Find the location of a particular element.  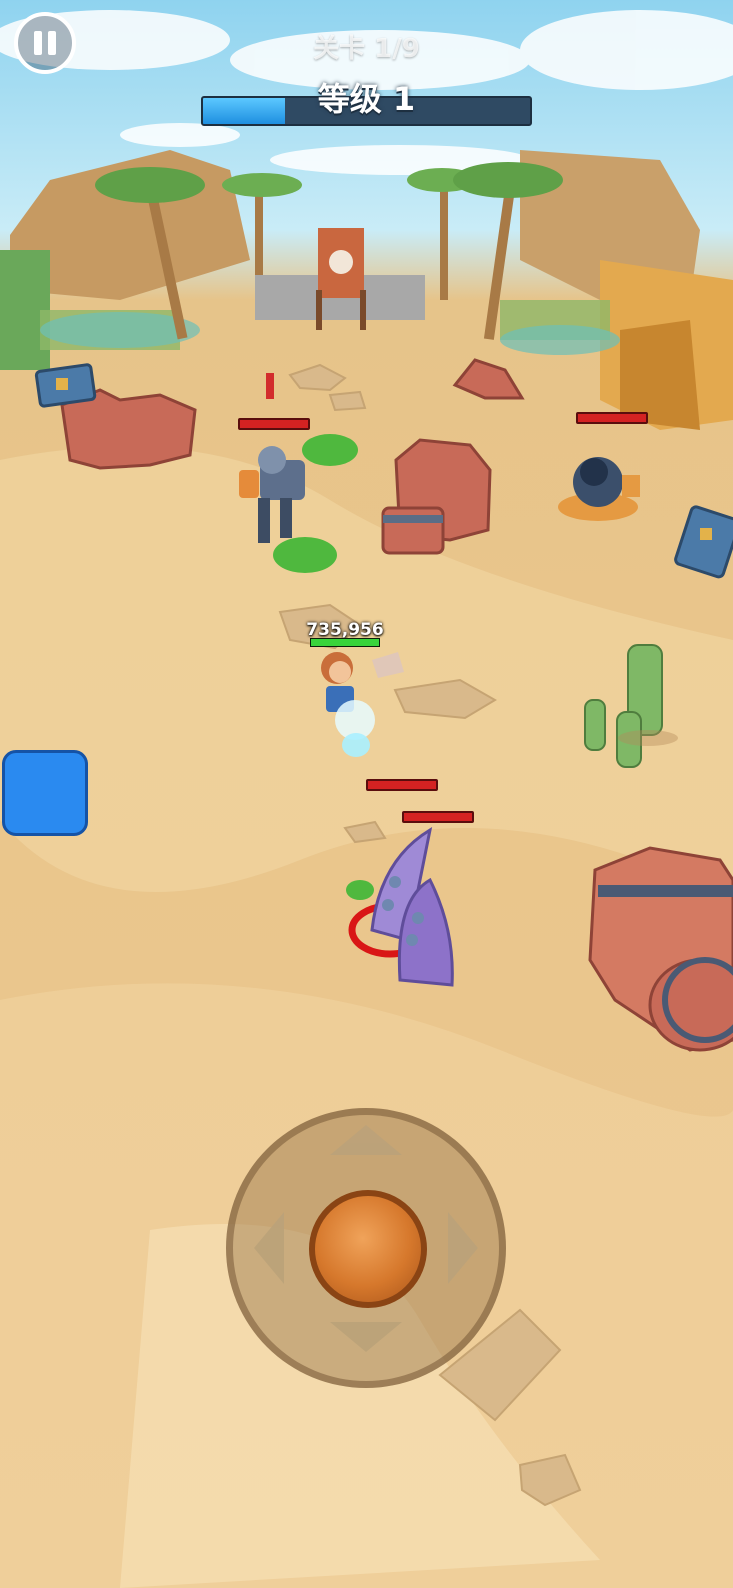

skull-banner-gate is located at coordinates (340, 279).